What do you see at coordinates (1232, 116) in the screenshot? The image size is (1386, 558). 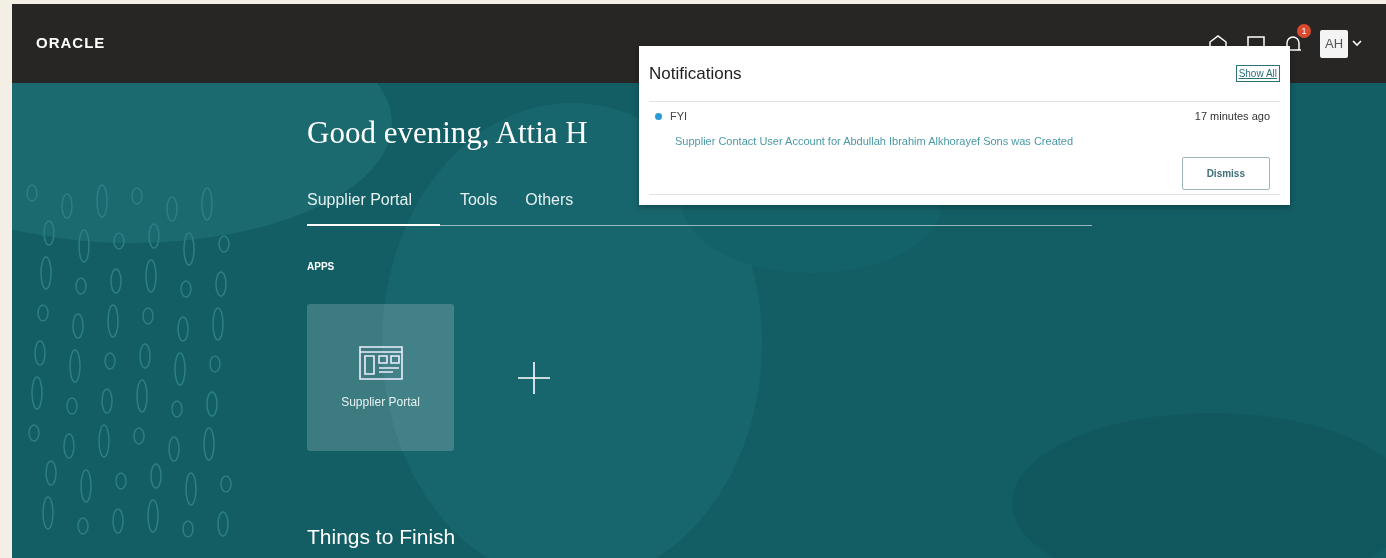 I see `notification-time: 17 minutes ago` at bounding box center [1232, 116].